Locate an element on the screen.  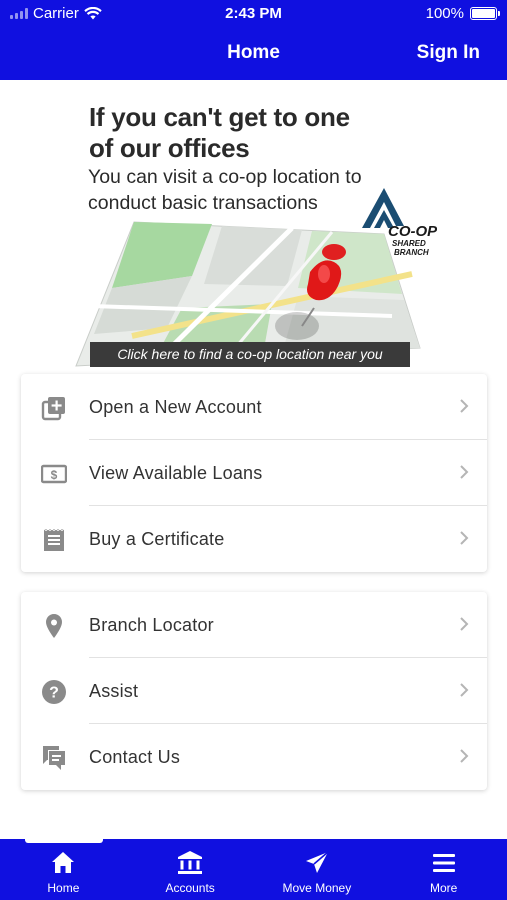
menu-label: Contact Us is located at coordinates (135, 756).